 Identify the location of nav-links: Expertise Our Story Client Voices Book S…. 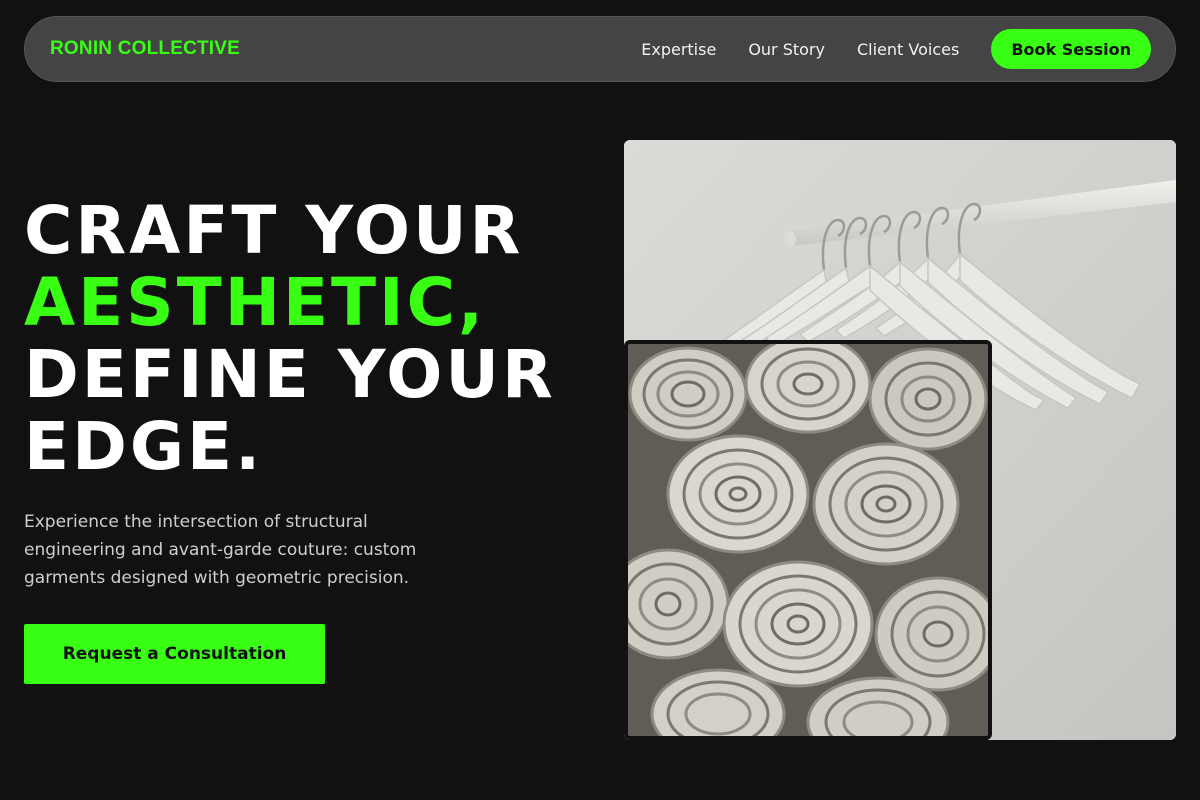
(896, 49).